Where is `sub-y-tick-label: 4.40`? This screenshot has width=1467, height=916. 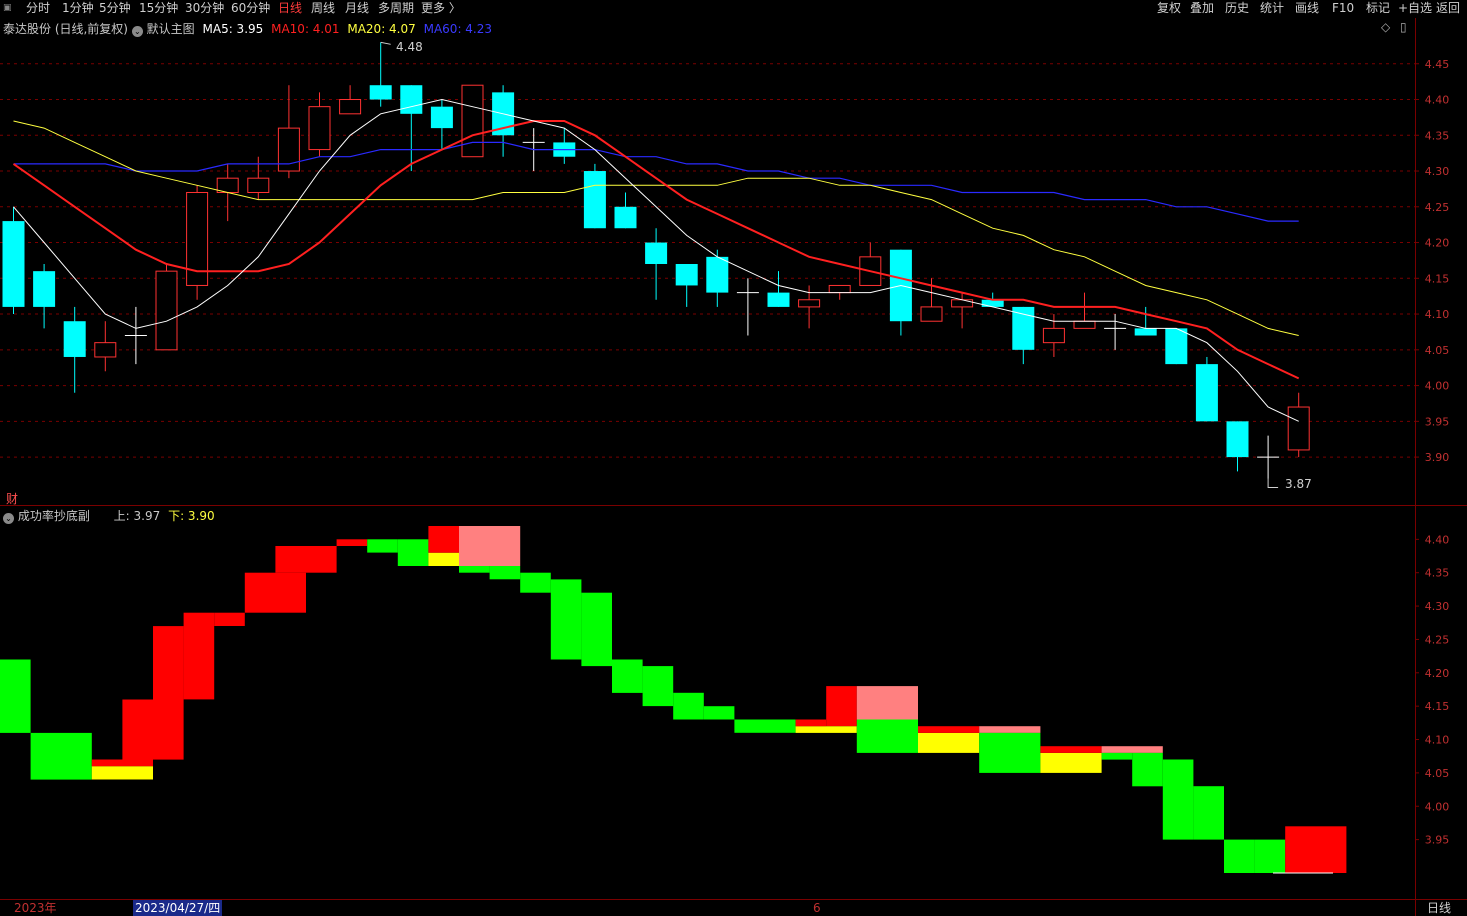 sub-y-tick-label: 4.40 is located at coordinates (1437, 539).